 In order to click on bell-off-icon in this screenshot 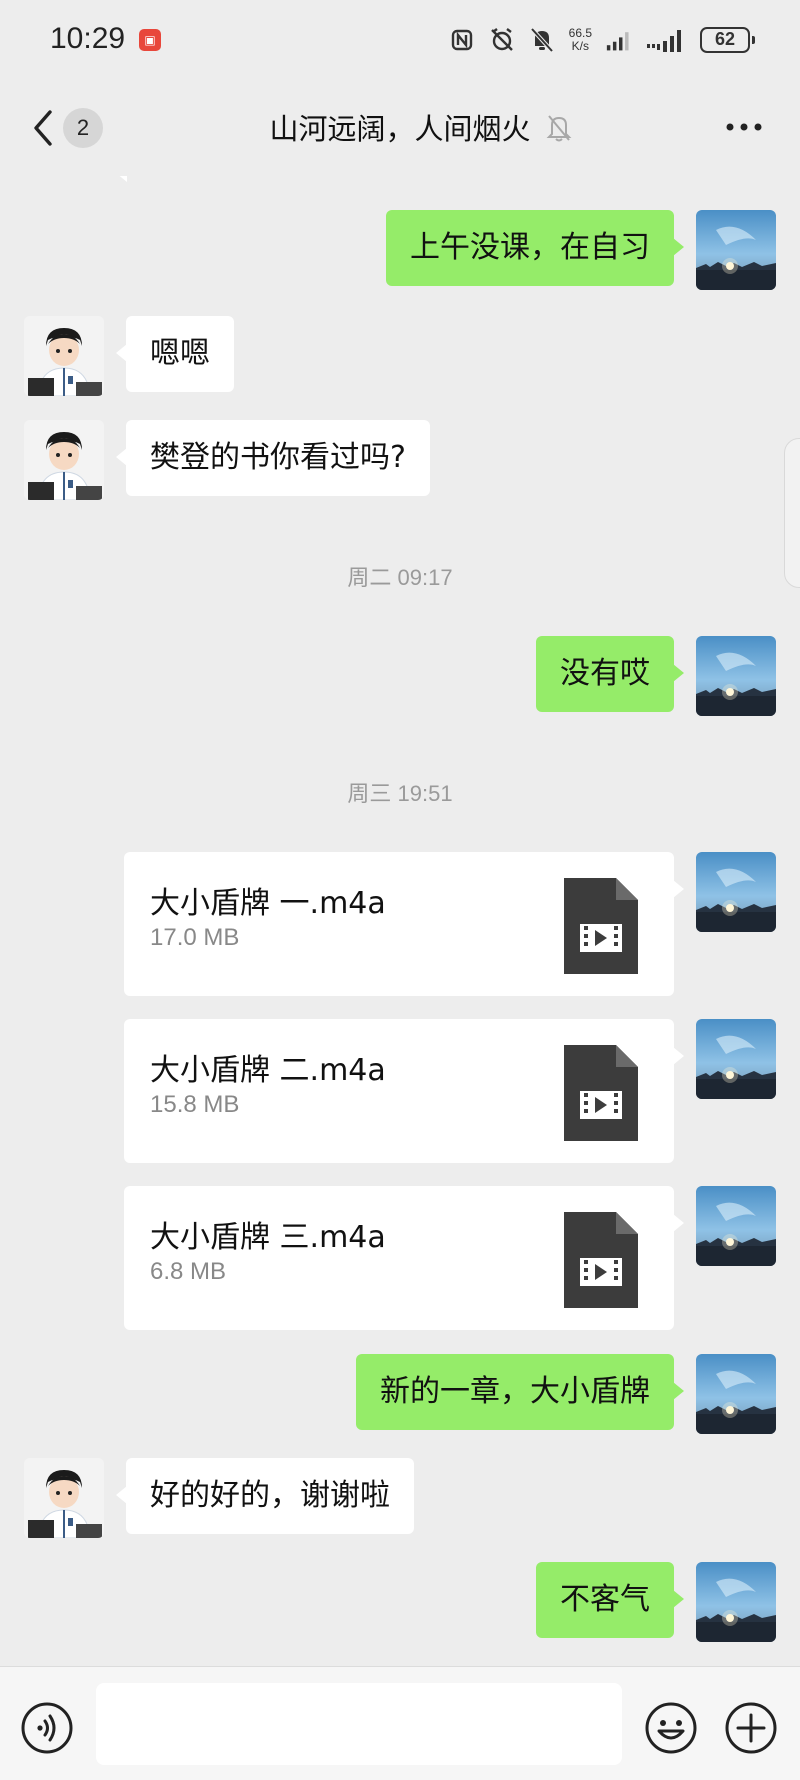, I will do `click(559, 127)`.